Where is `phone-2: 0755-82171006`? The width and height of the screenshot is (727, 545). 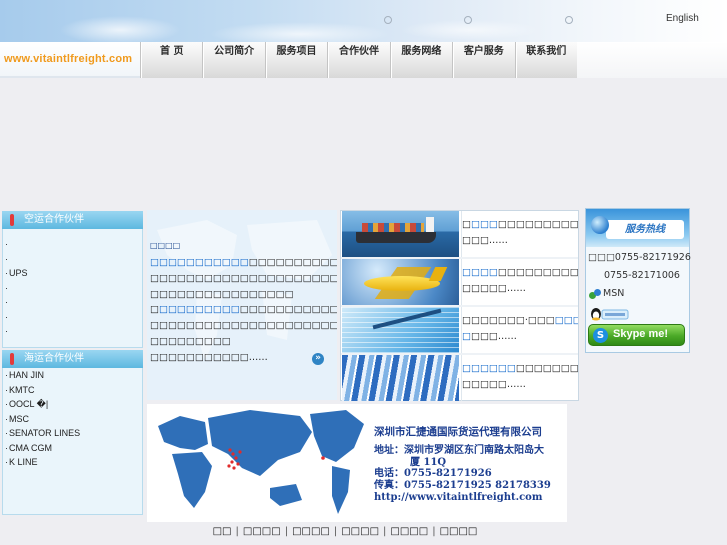
phone-2: 0755-82171006 is located at coordinates (642, 275).